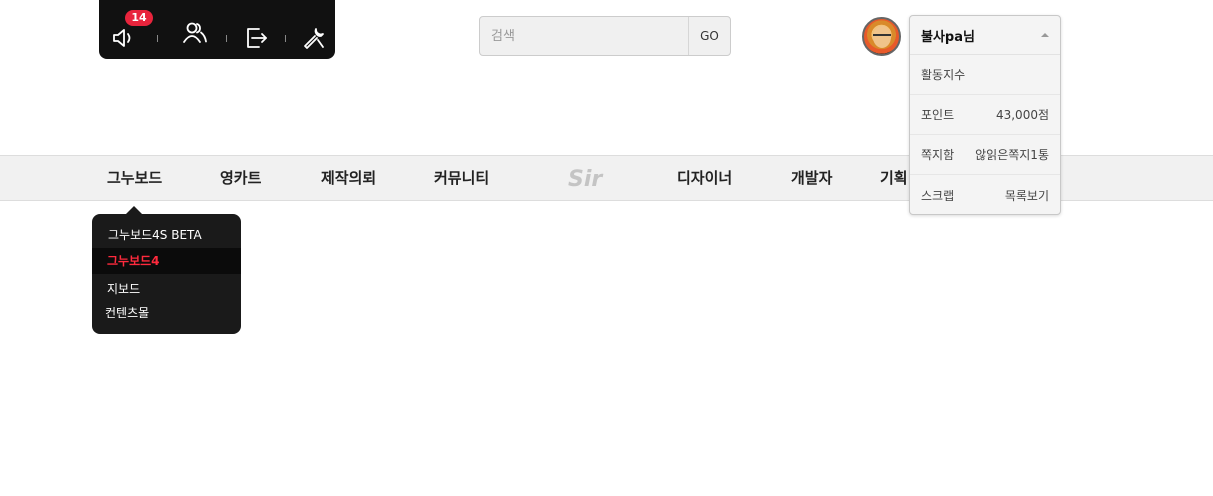  I want to click on user-dropdown-header: 불사pa님, so click(985, 35).